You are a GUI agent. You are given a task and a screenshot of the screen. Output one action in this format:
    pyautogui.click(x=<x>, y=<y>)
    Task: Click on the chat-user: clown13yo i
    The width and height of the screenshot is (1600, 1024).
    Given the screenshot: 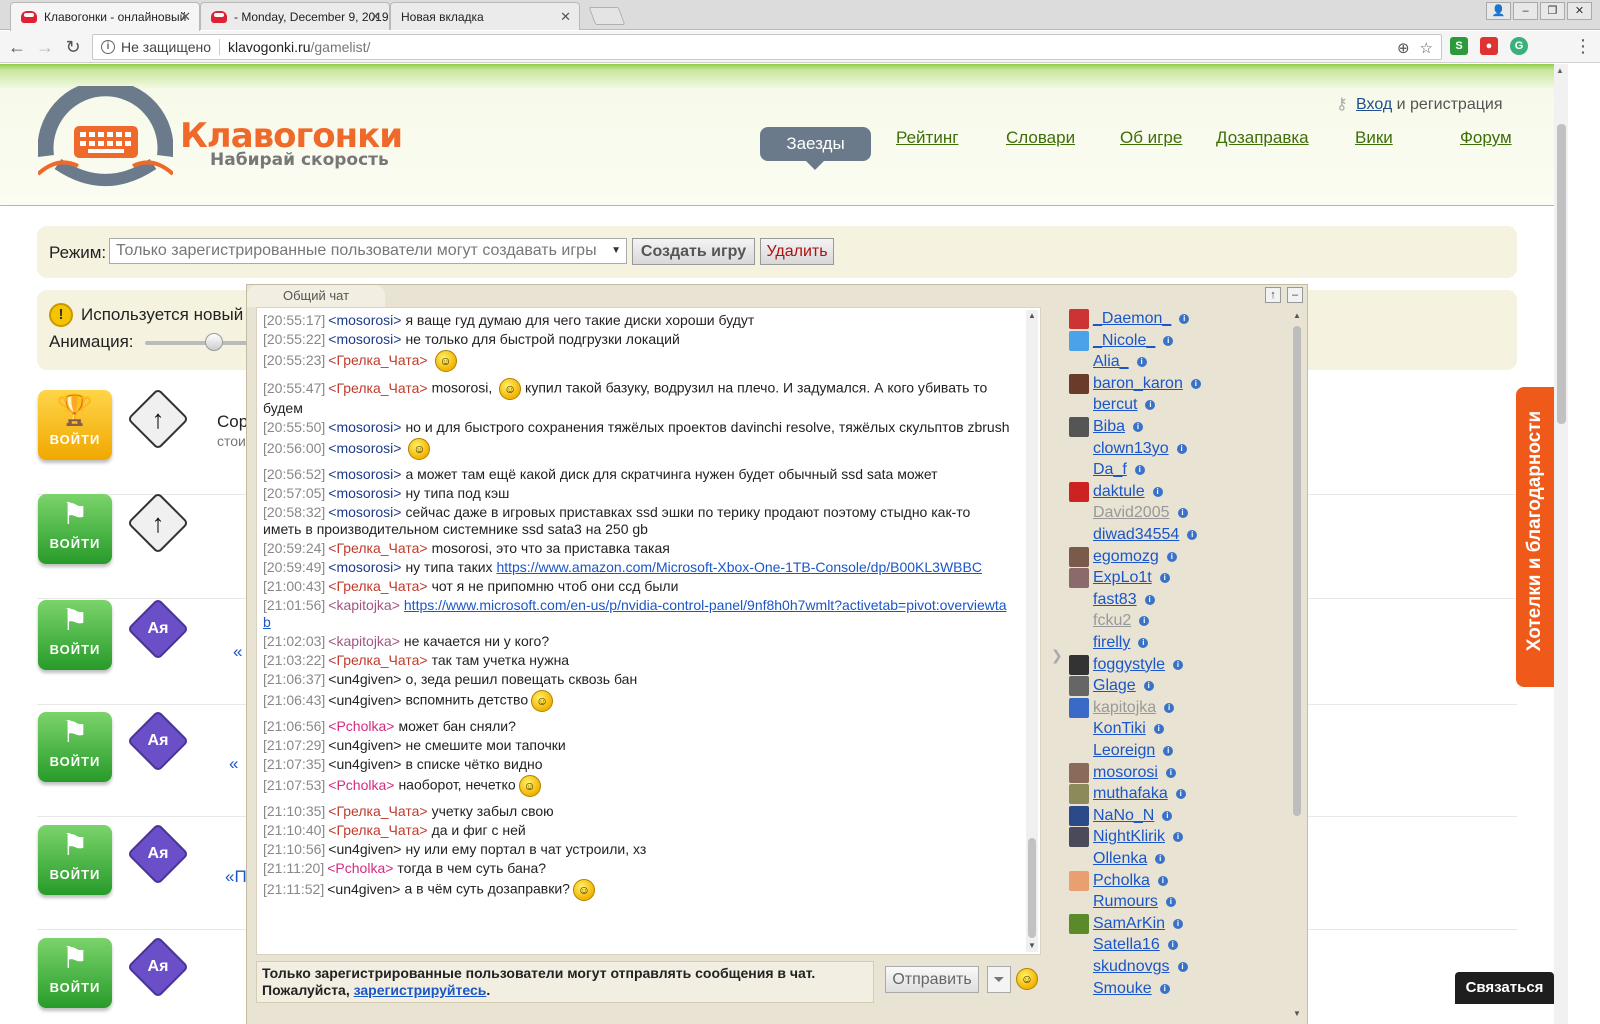 What is the action you would take?
    pyautogui.click(x=1128, y=449)
    